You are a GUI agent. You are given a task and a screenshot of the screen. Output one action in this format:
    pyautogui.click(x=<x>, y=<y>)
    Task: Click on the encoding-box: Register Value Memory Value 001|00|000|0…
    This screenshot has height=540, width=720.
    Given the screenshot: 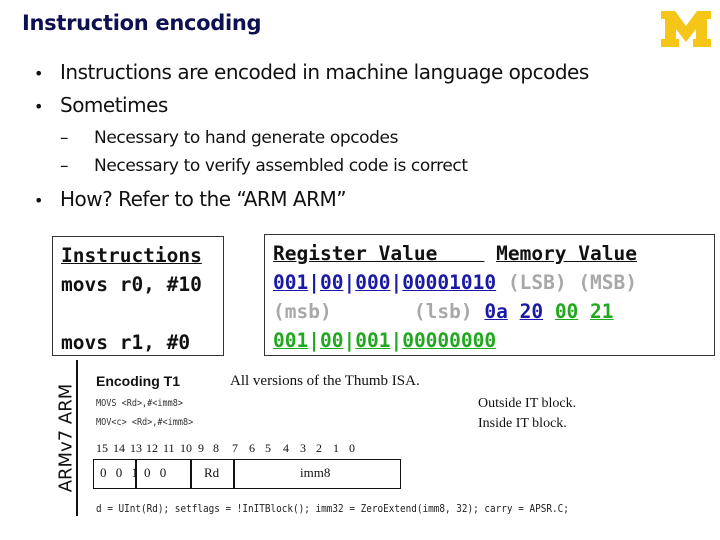 What is the action you would take?
    pyautogui.click(x=489, y=295)
    